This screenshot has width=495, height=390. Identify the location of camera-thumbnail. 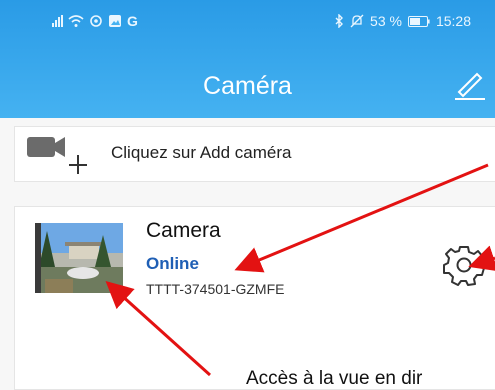
(79, 258).